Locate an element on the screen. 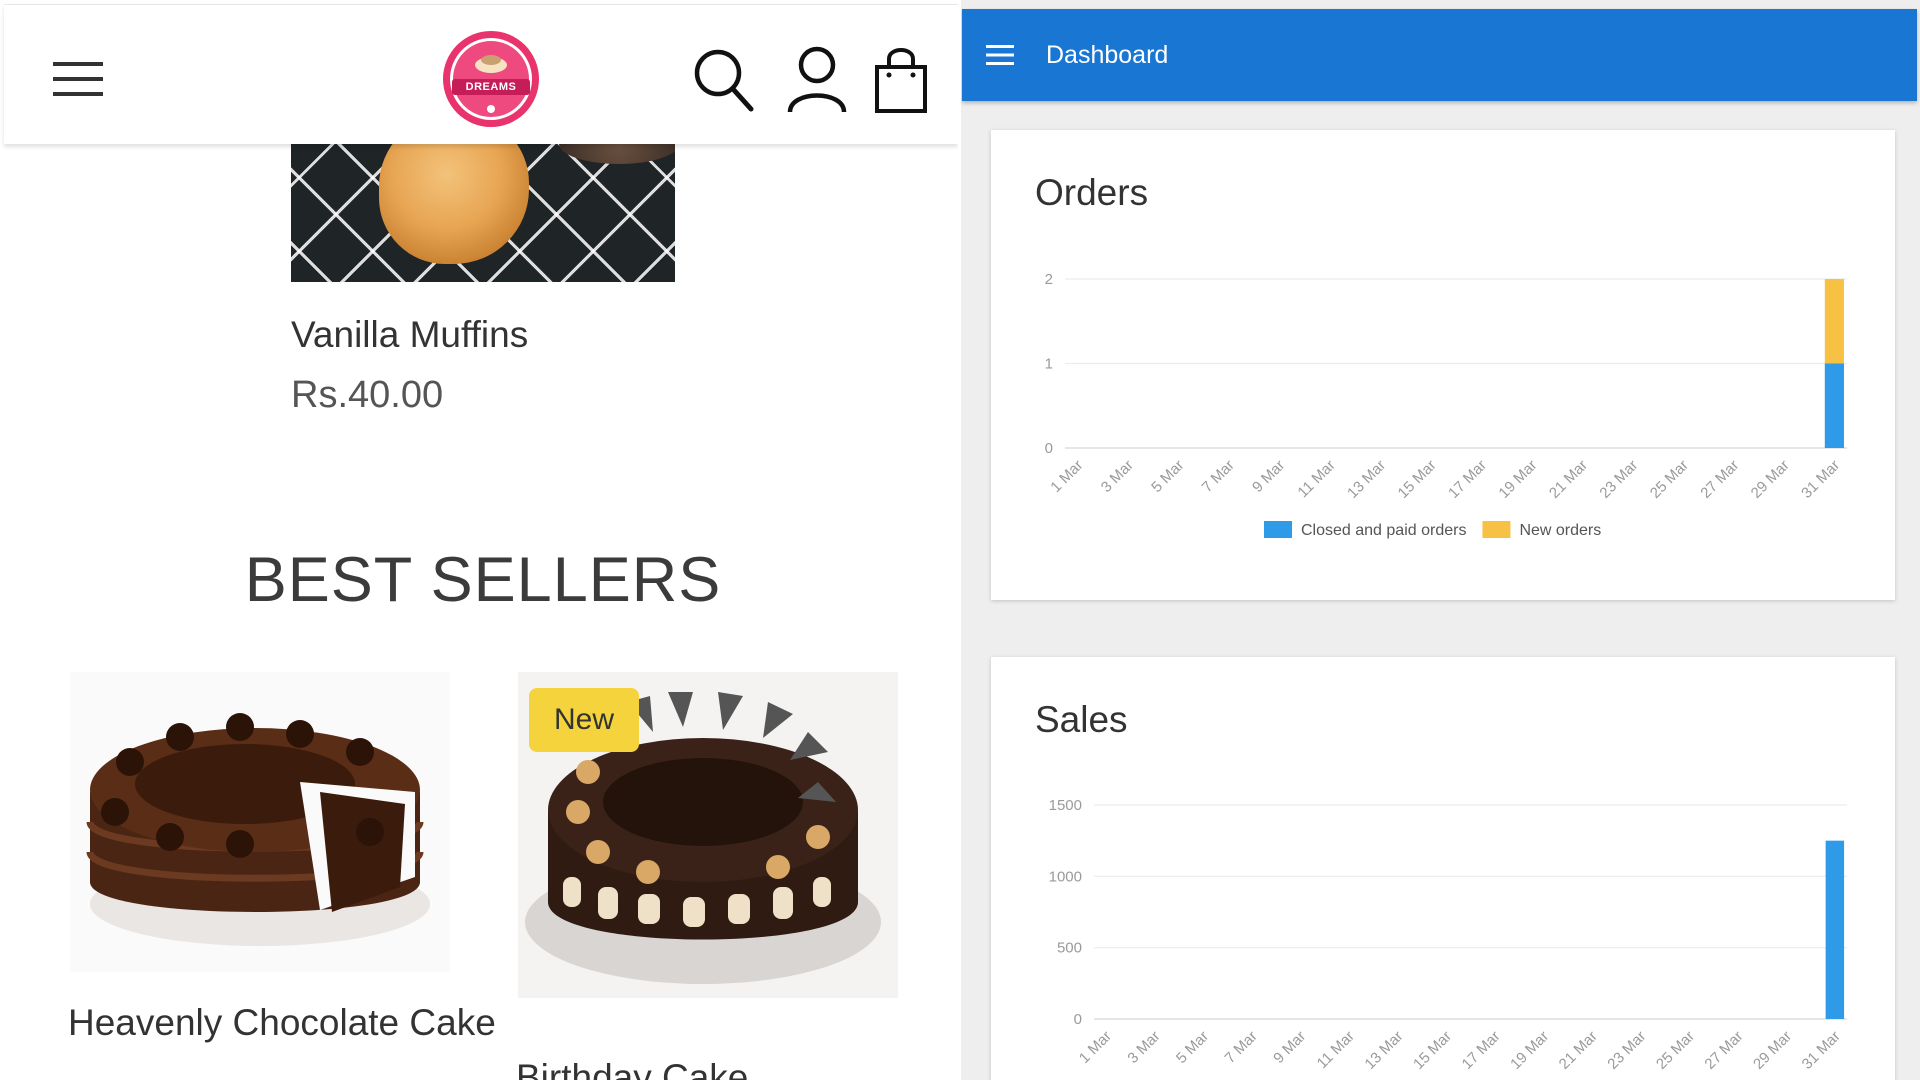  account-button is located at coordinates (817, 79).